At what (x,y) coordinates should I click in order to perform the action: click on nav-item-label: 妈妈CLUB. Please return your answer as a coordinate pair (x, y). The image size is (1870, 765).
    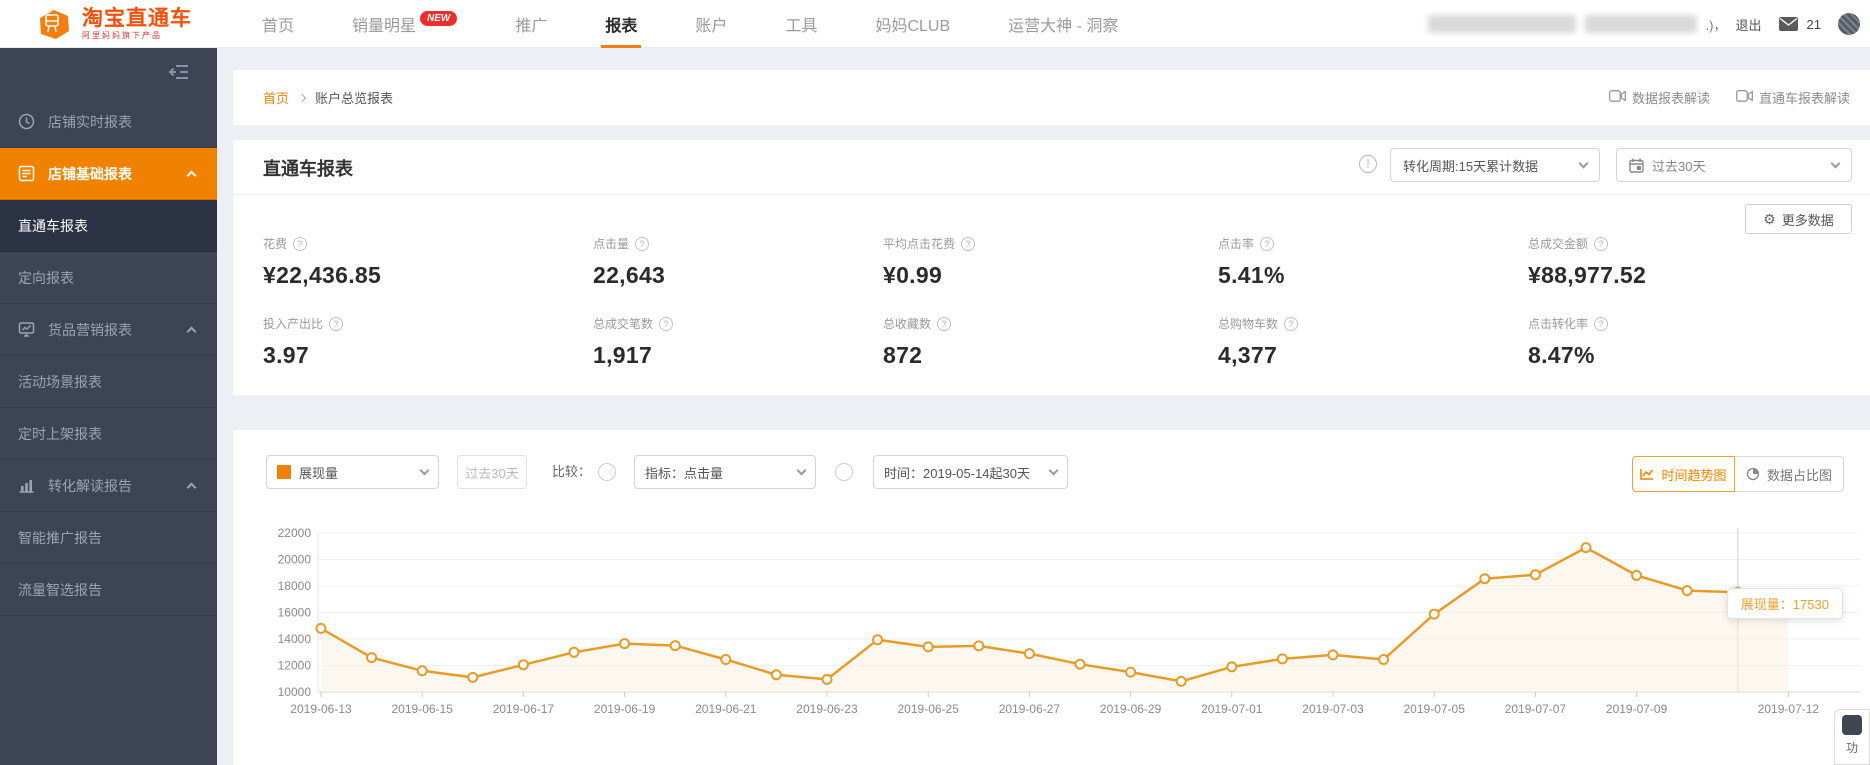
    Looking at the image, I should click on (913, 26).